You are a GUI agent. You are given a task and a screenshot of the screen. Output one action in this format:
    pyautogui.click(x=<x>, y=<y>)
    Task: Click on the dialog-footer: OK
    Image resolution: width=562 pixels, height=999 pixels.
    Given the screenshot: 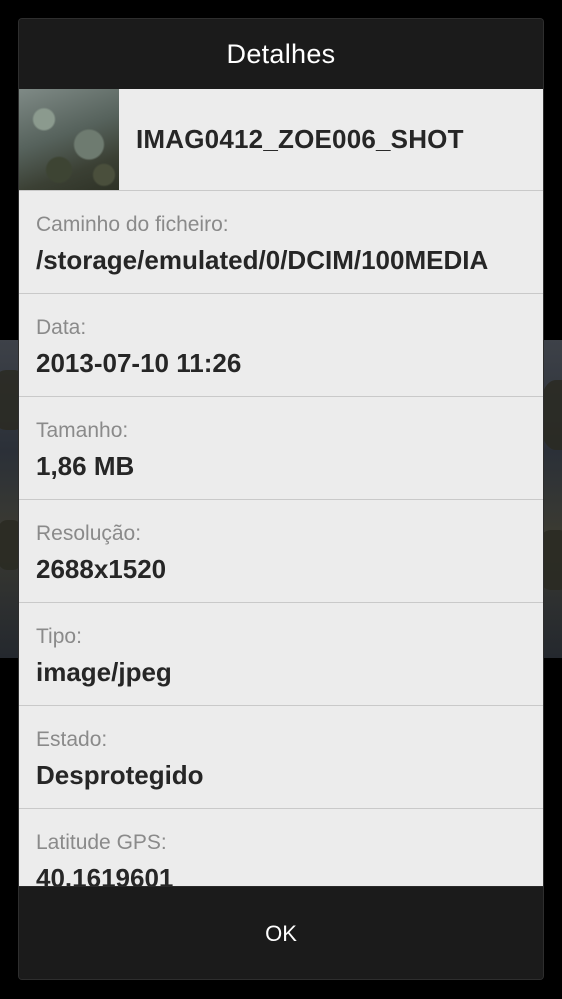 What is the action you would take?
    pyautogui.click(x=281, y=932)
    